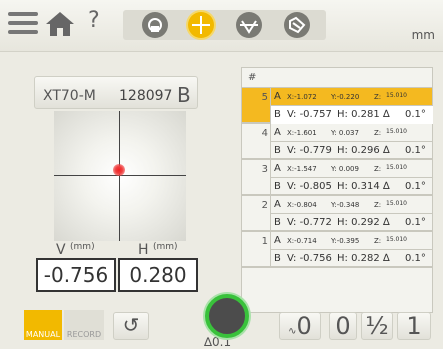  Describe the element at coordinates (300, 326) in the screenshot. I see `zero-button: ∿0` at that location.